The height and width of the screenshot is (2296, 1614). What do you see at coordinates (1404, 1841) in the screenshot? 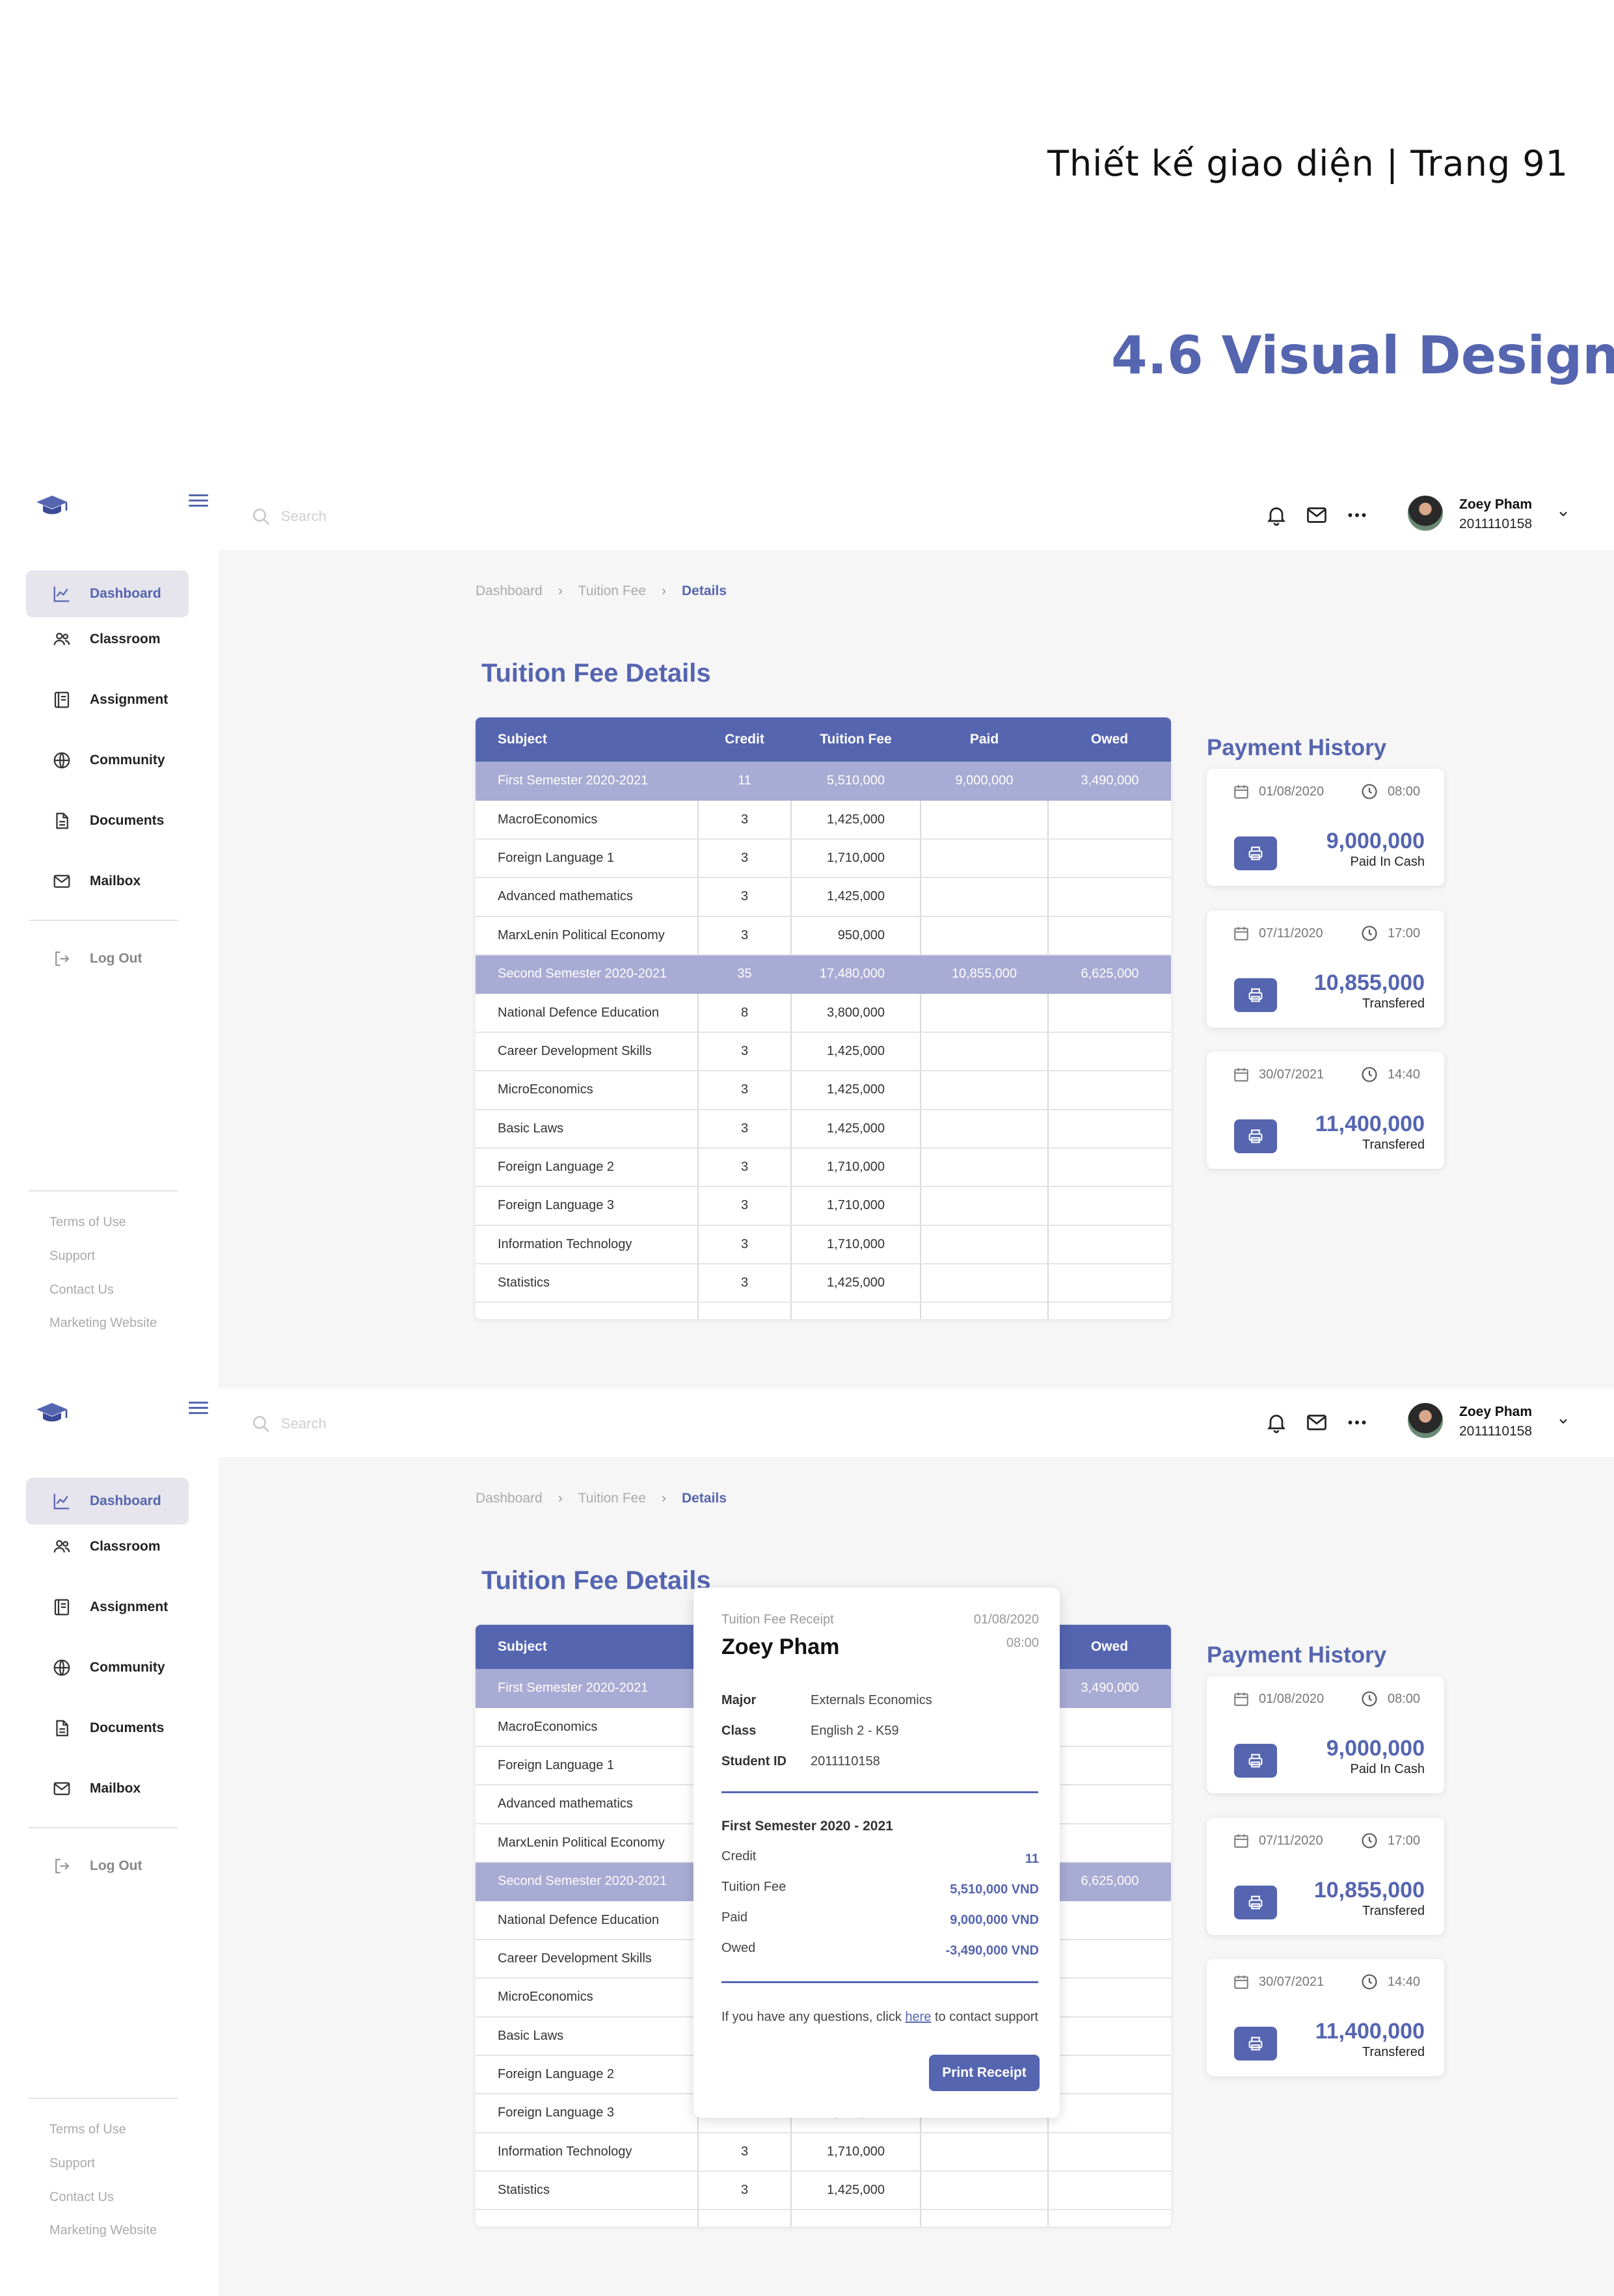
I see `payment-time: 17:00` at bounding box center [1404, 1841].